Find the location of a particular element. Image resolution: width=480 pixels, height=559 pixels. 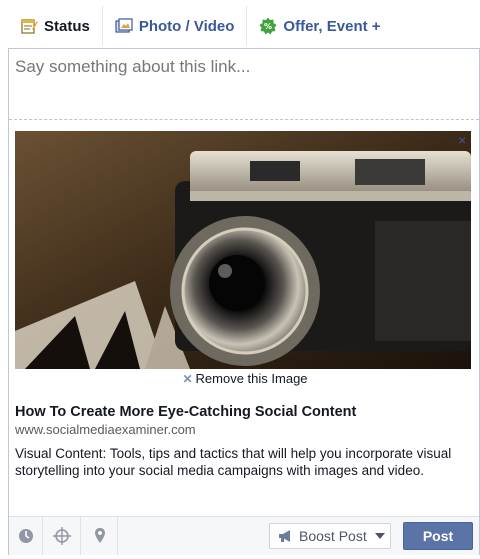

chevron-down-icon is located at coordinates (379, 536).